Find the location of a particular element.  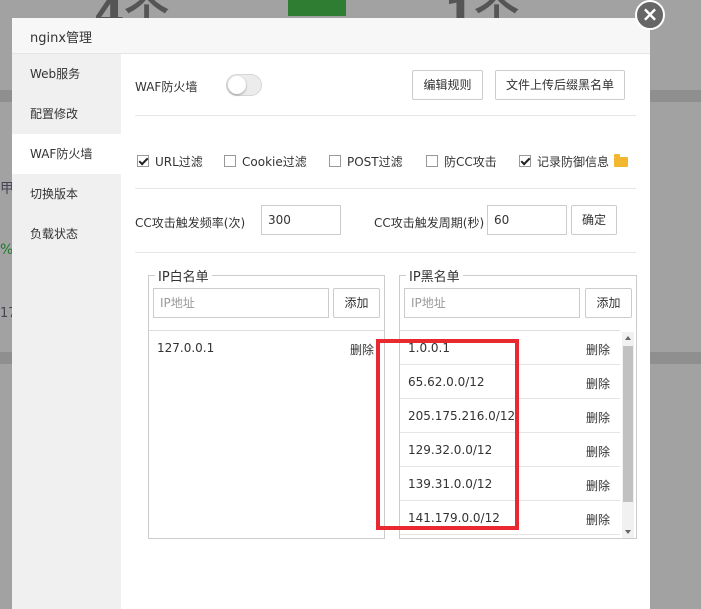

waf-toggle-switch is located at coordinates (244, 85).